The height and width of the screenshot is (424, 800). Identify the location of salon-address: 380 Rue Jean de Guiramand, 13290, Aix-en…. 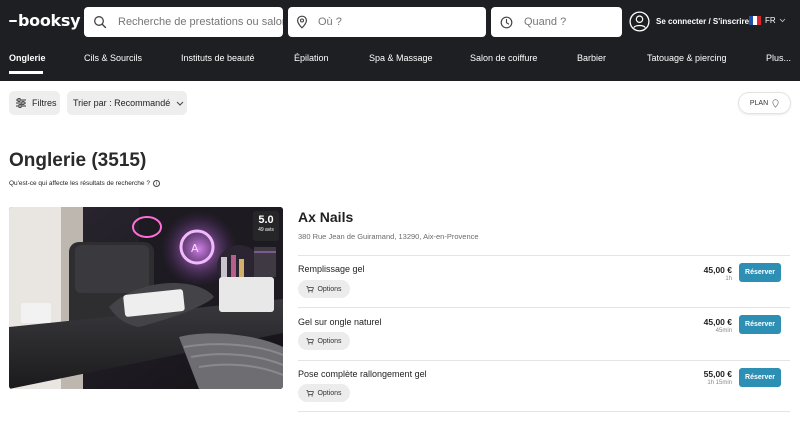
(388, 236).